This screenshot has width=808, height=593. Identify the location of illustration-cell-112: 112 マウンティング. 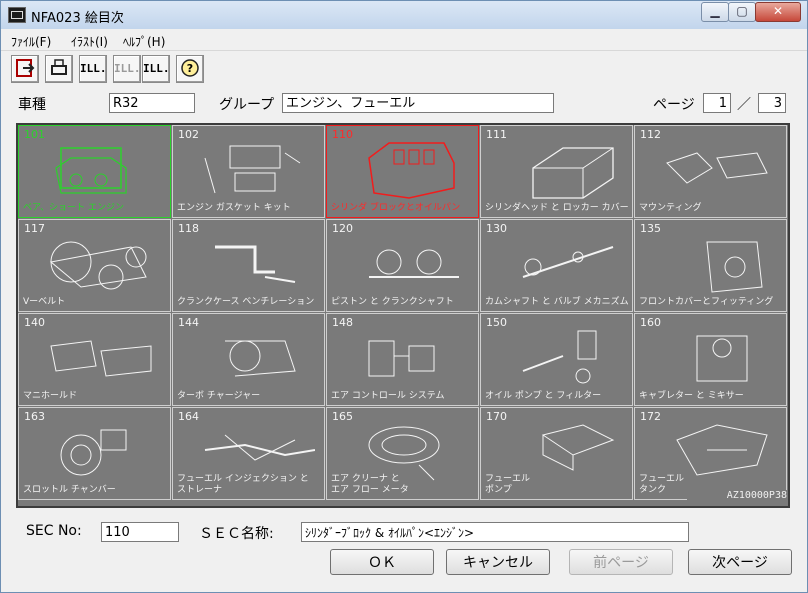
(710, 171).